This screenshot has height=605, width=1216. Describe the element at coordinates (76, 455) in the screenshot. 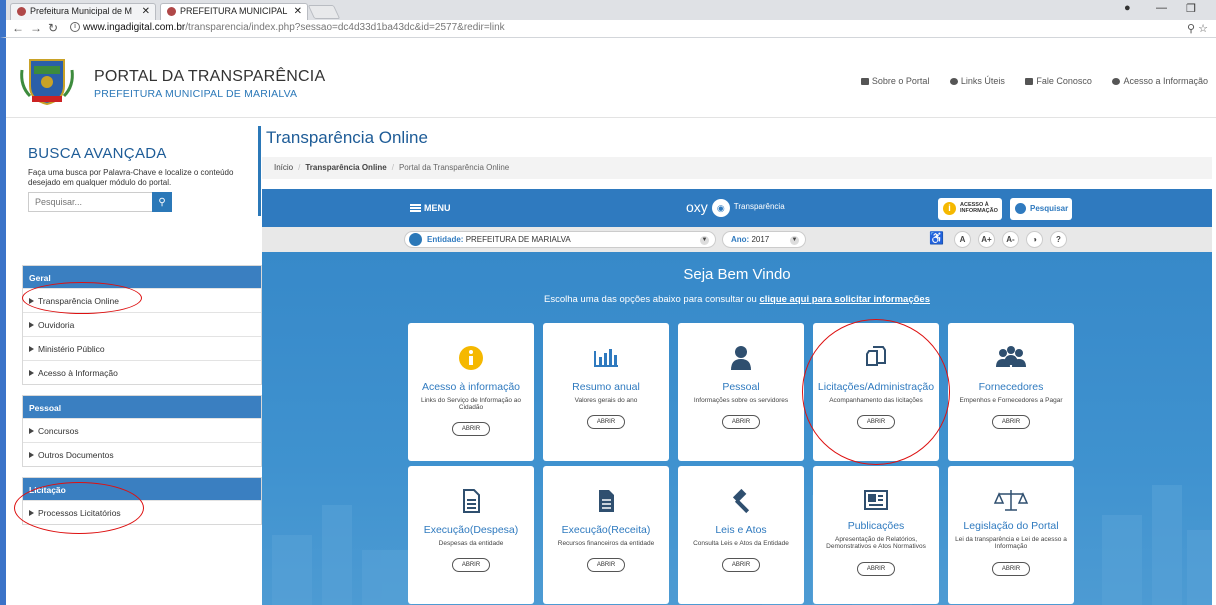

I see `sidebar-item-label: Outros Documentos` at that location.